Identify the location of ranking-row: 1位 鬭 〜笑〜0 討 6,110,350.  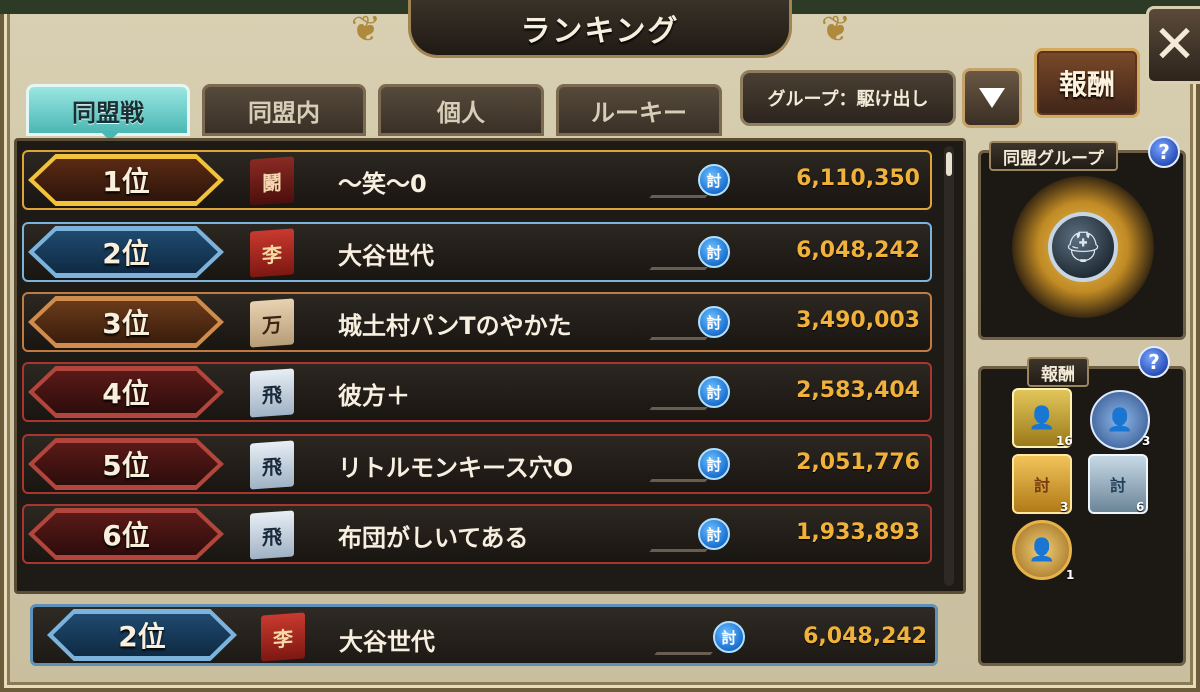
(477, 180).